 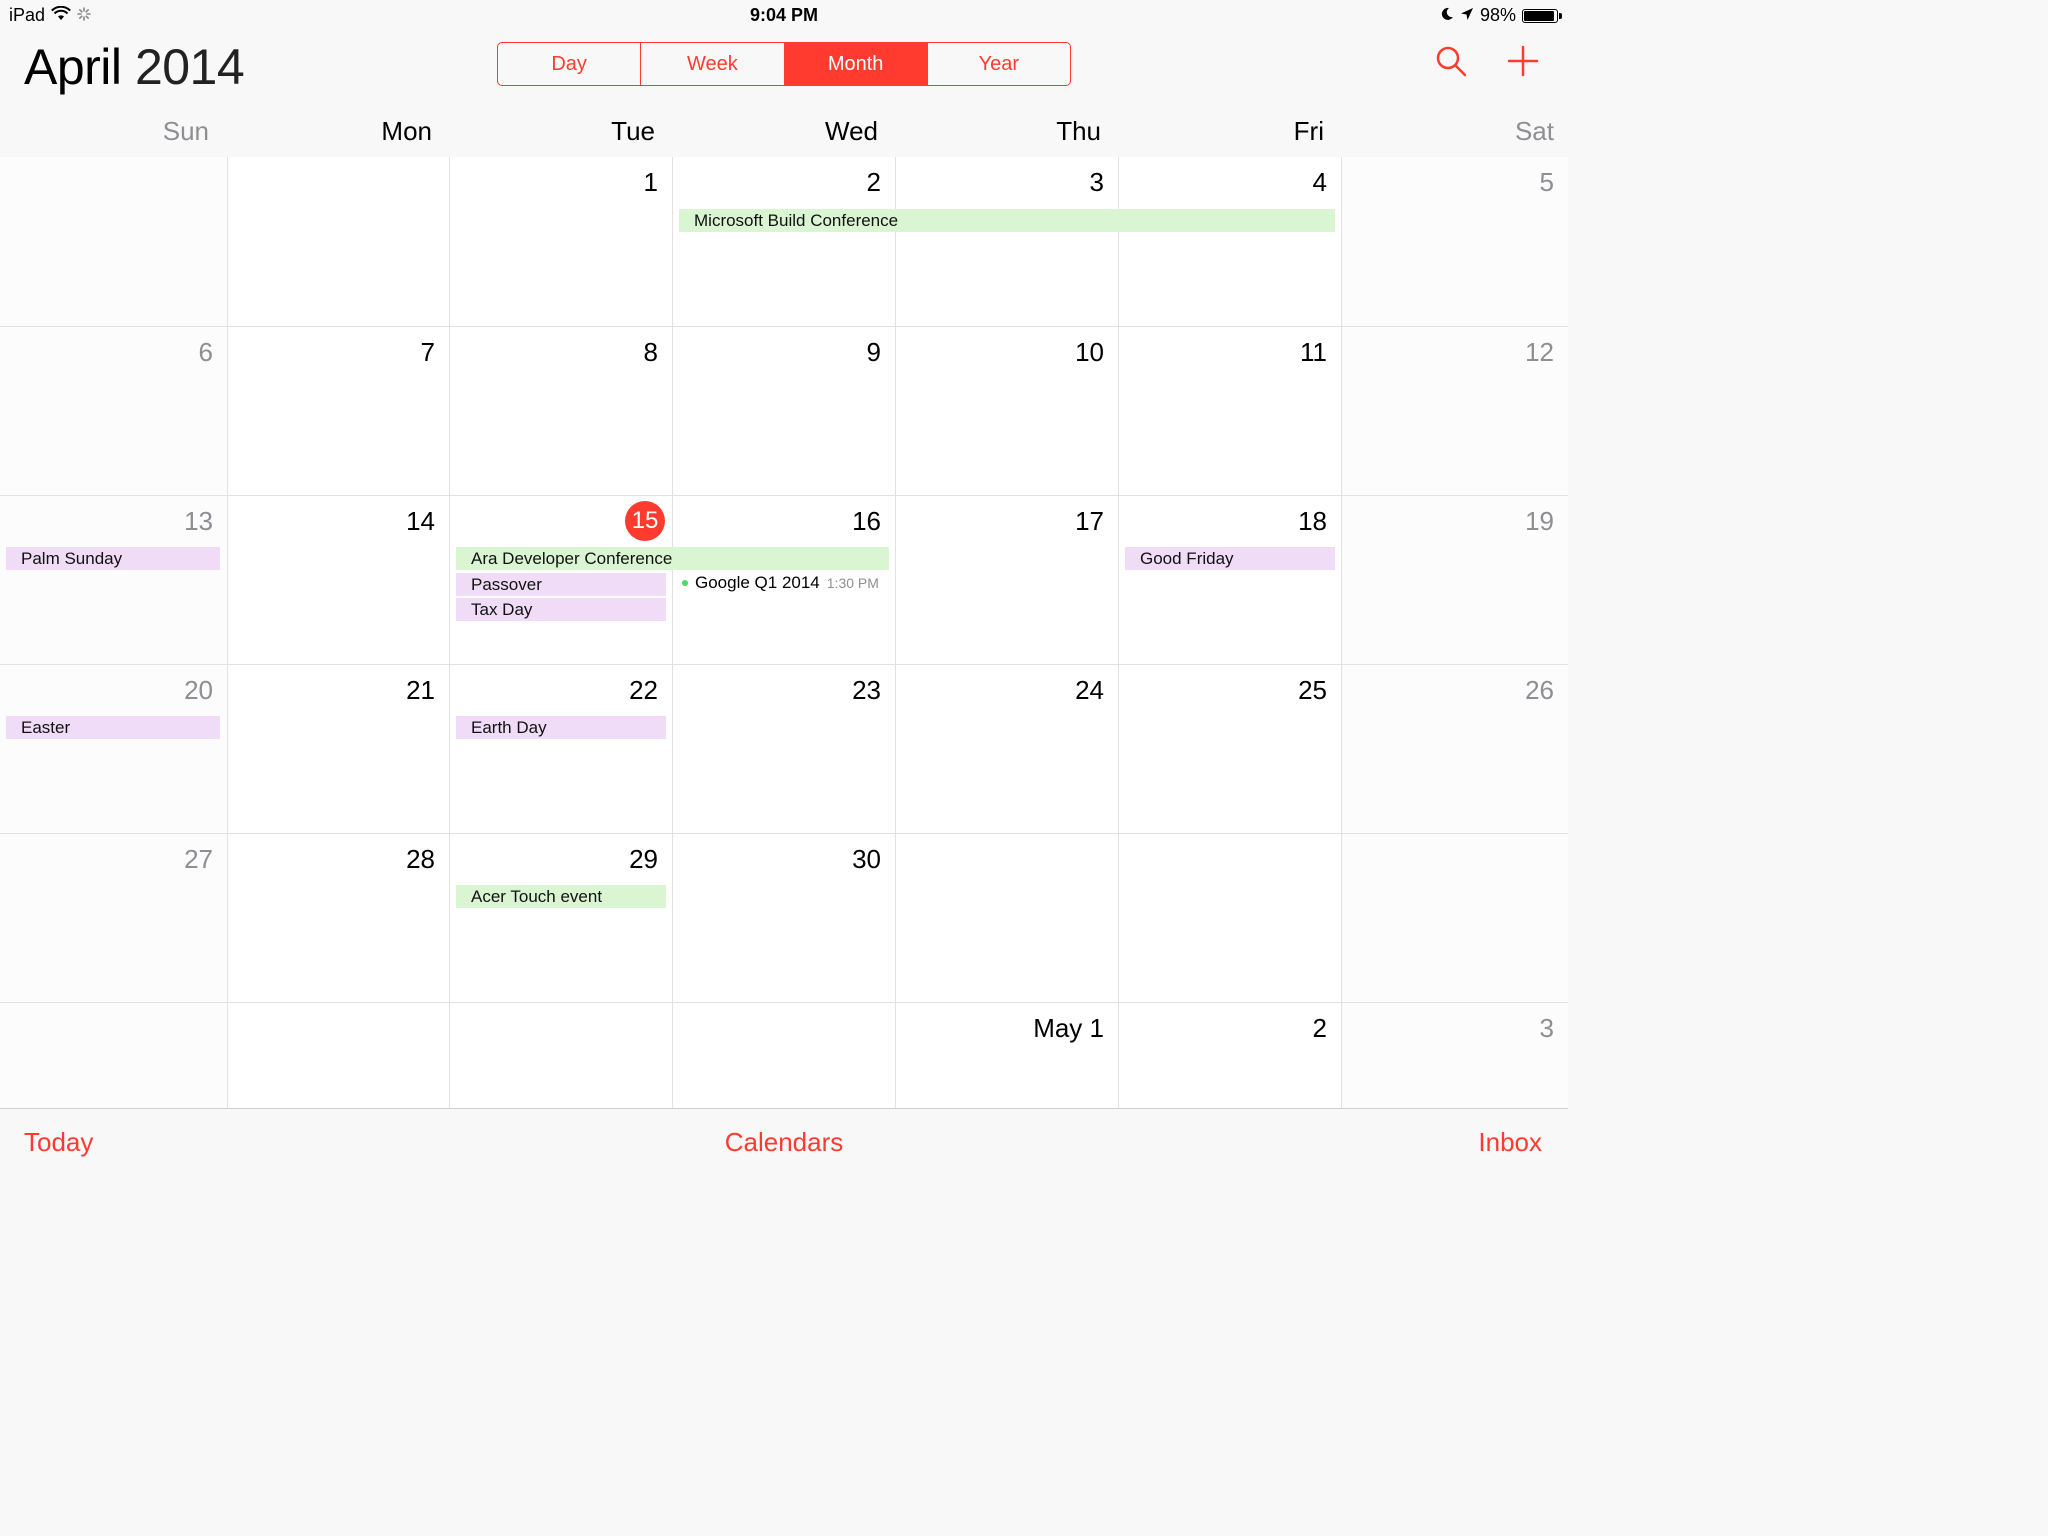 What do you see at coordinates (339, 918) in the screenshot?
I see `day-cell: 28` at bounding box center [339, 918].